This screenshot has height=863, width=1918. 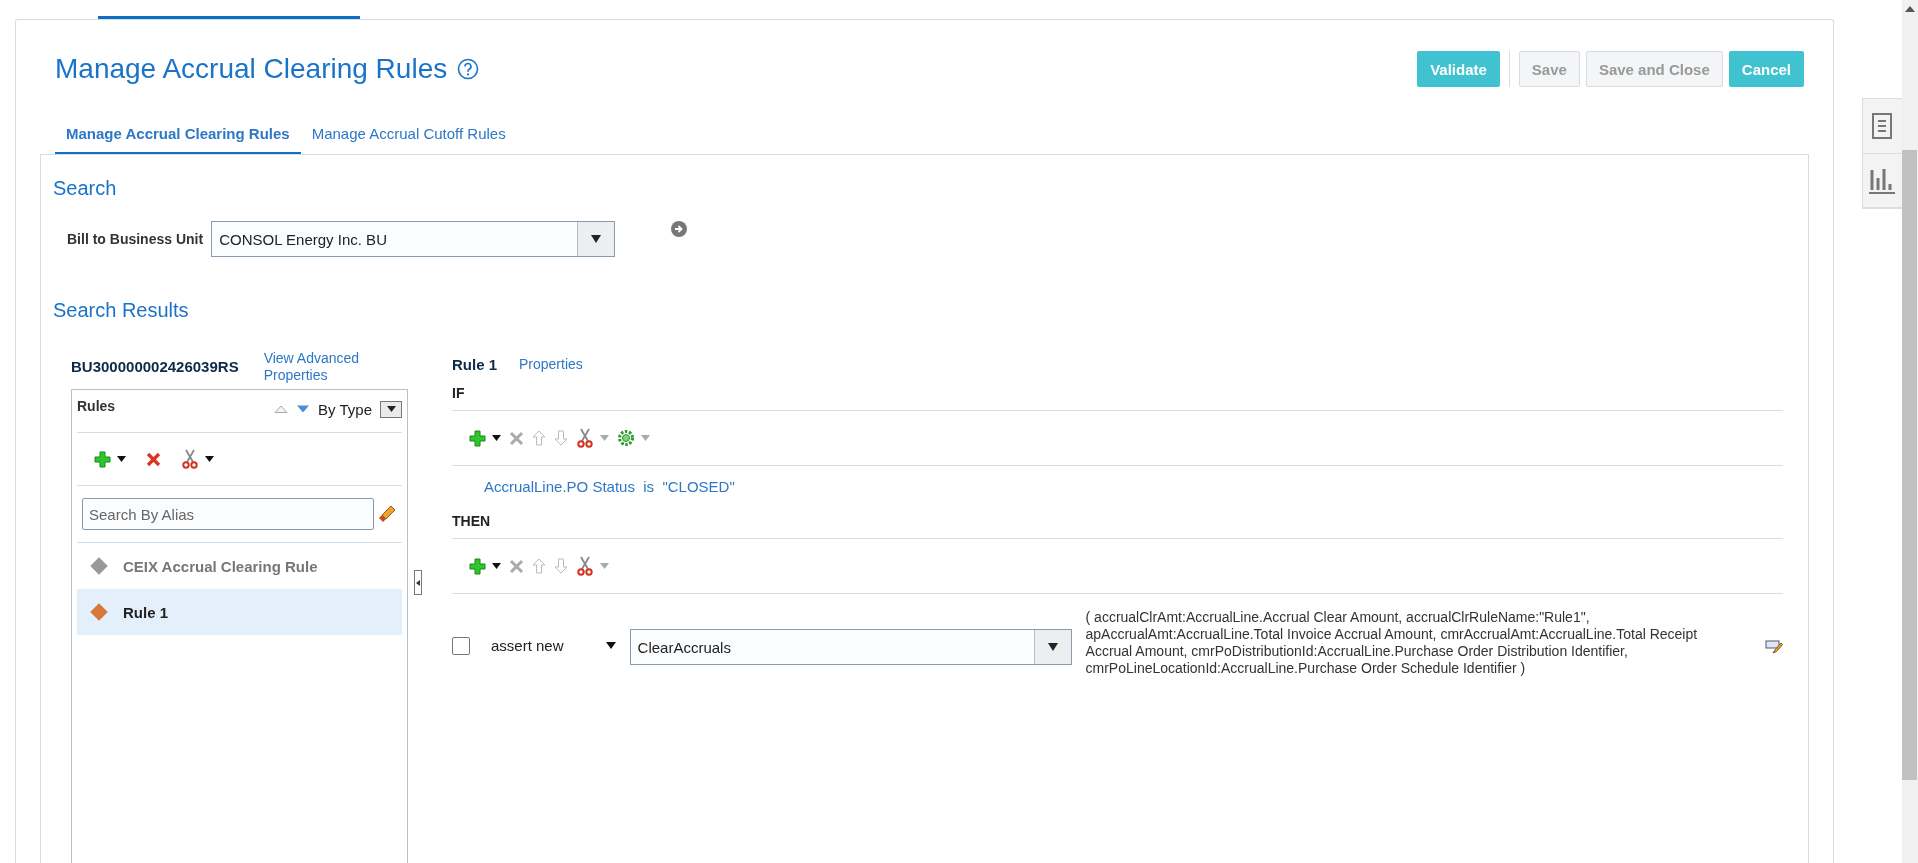 I want to click on advanced-properties-link: View Advanced Properties, so click(x=318, y=367).